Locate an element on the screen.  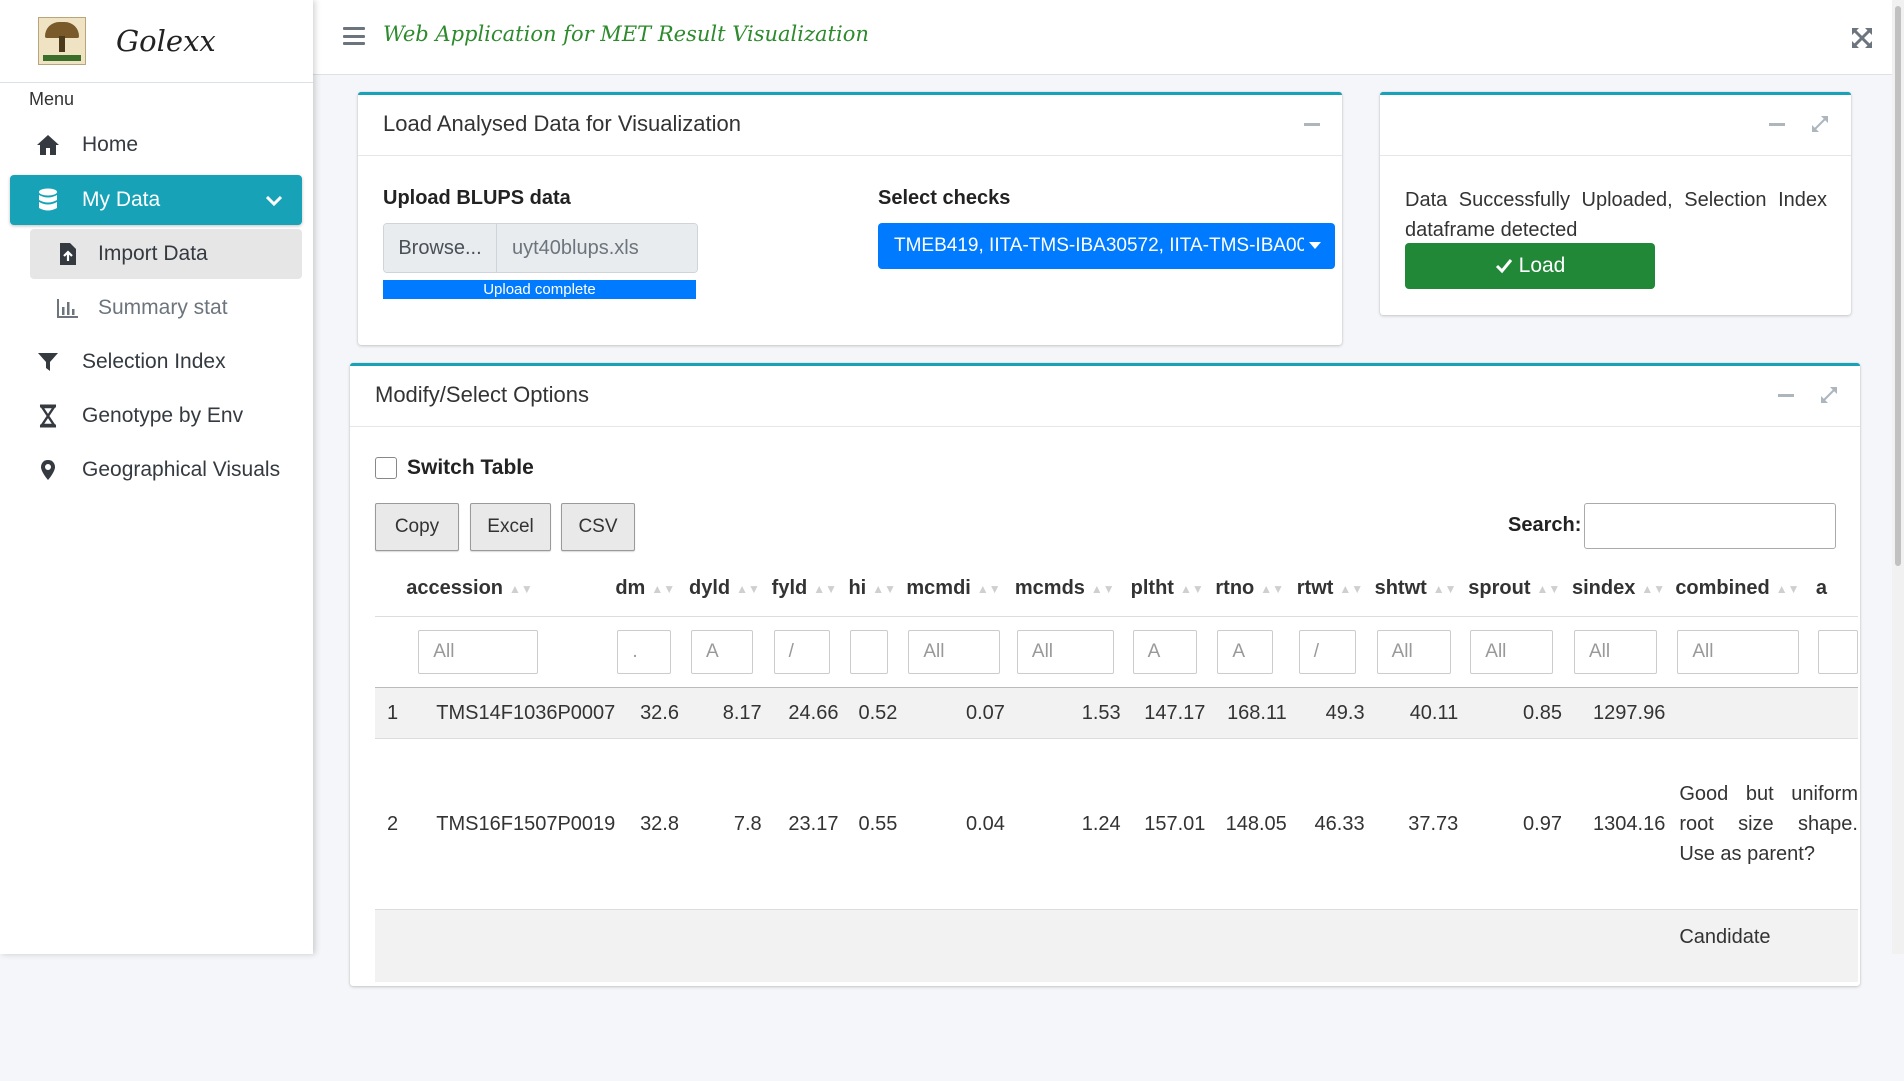
filter-icon is located at coordinates (48, 362).